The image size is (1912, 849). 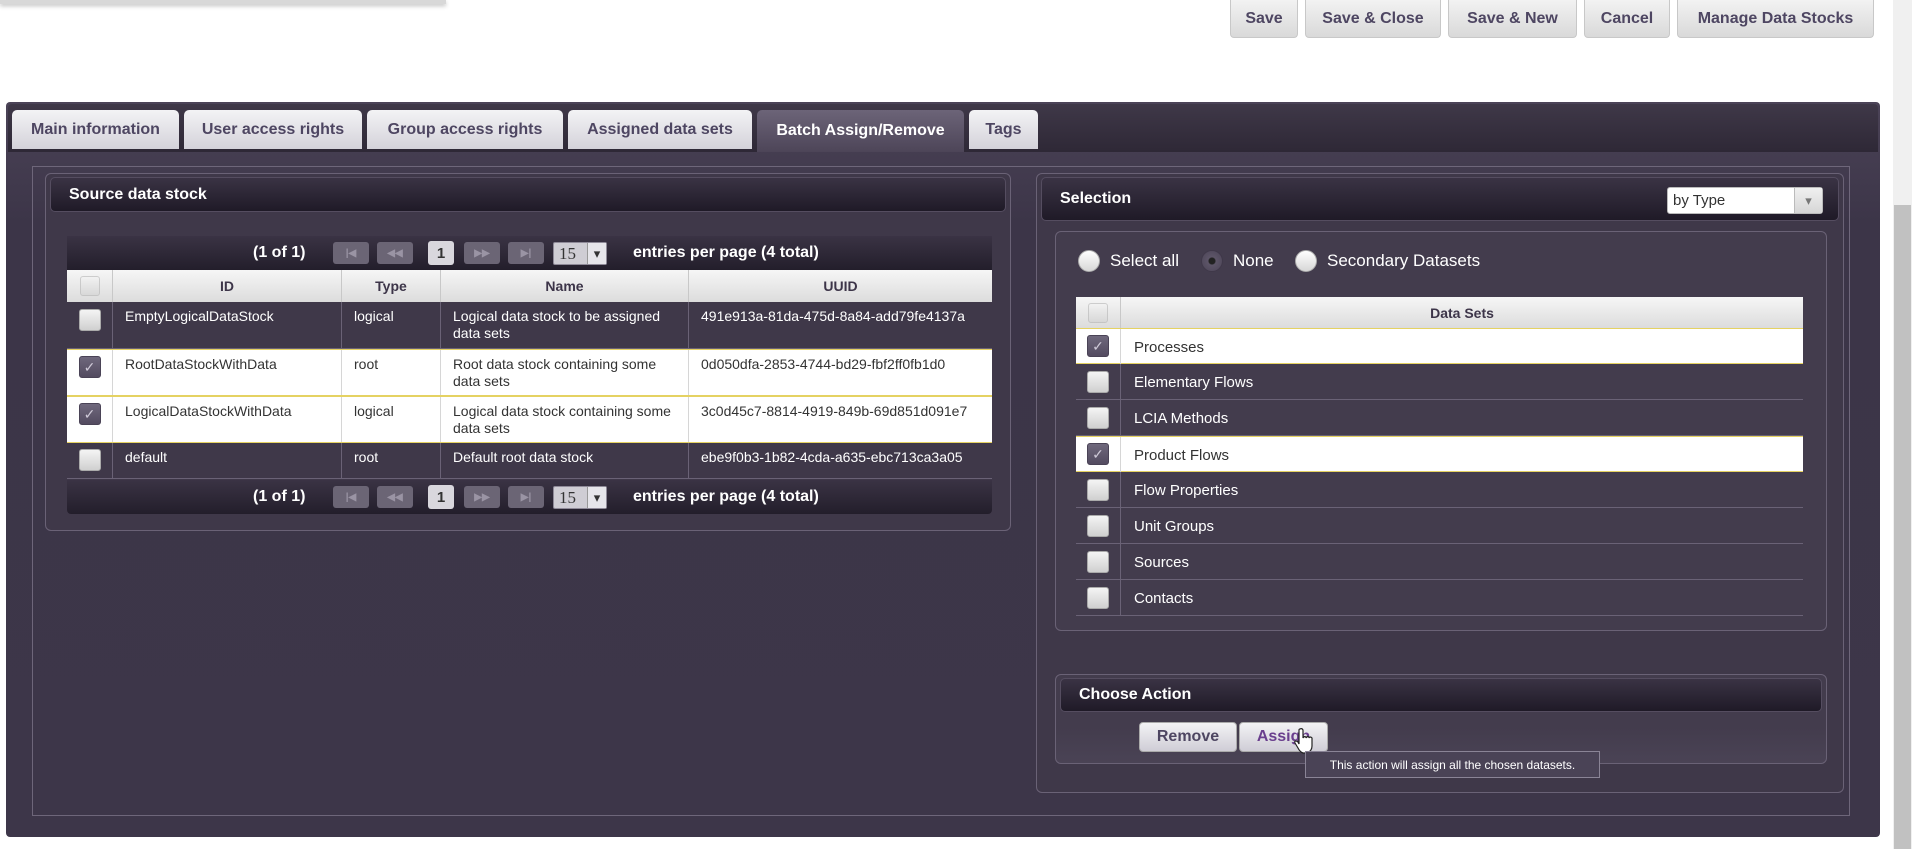 What do you see at coordinates (1098, 454) in the screenshot?
I see `product-flows-checkbox: ✓` at bounding box center [1098, 454].